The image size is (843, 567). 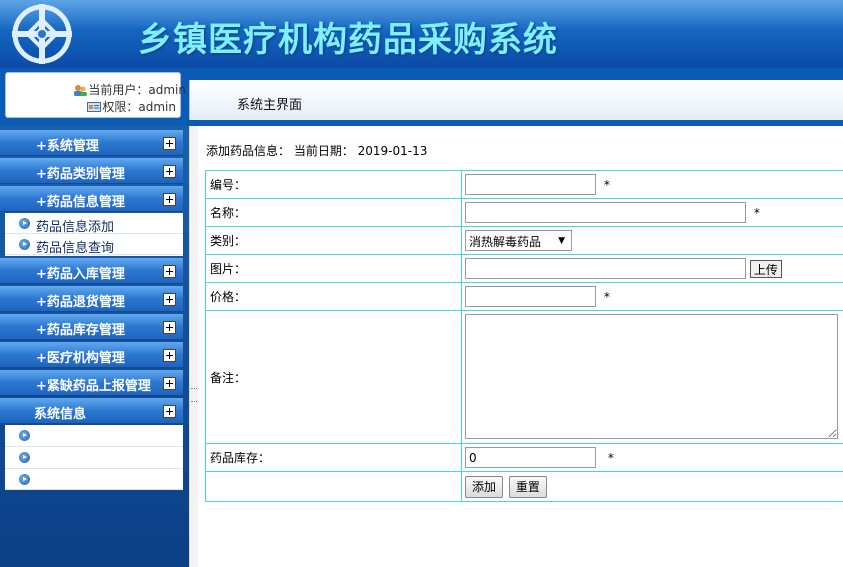 I want to click on form-row-code: 编号： *, so click(x=524, y=184).